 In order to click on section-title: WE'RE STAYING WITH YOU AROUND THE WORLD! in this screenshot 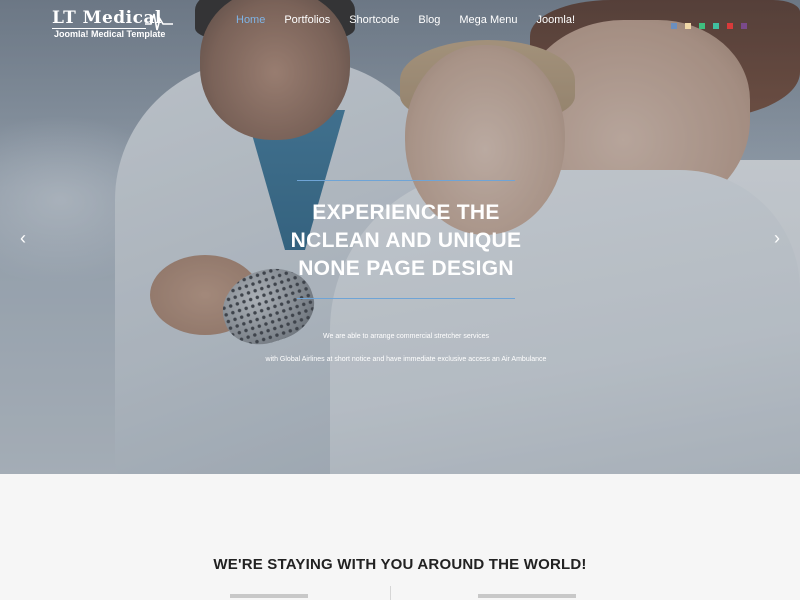, I will do `click(400, 564)`.